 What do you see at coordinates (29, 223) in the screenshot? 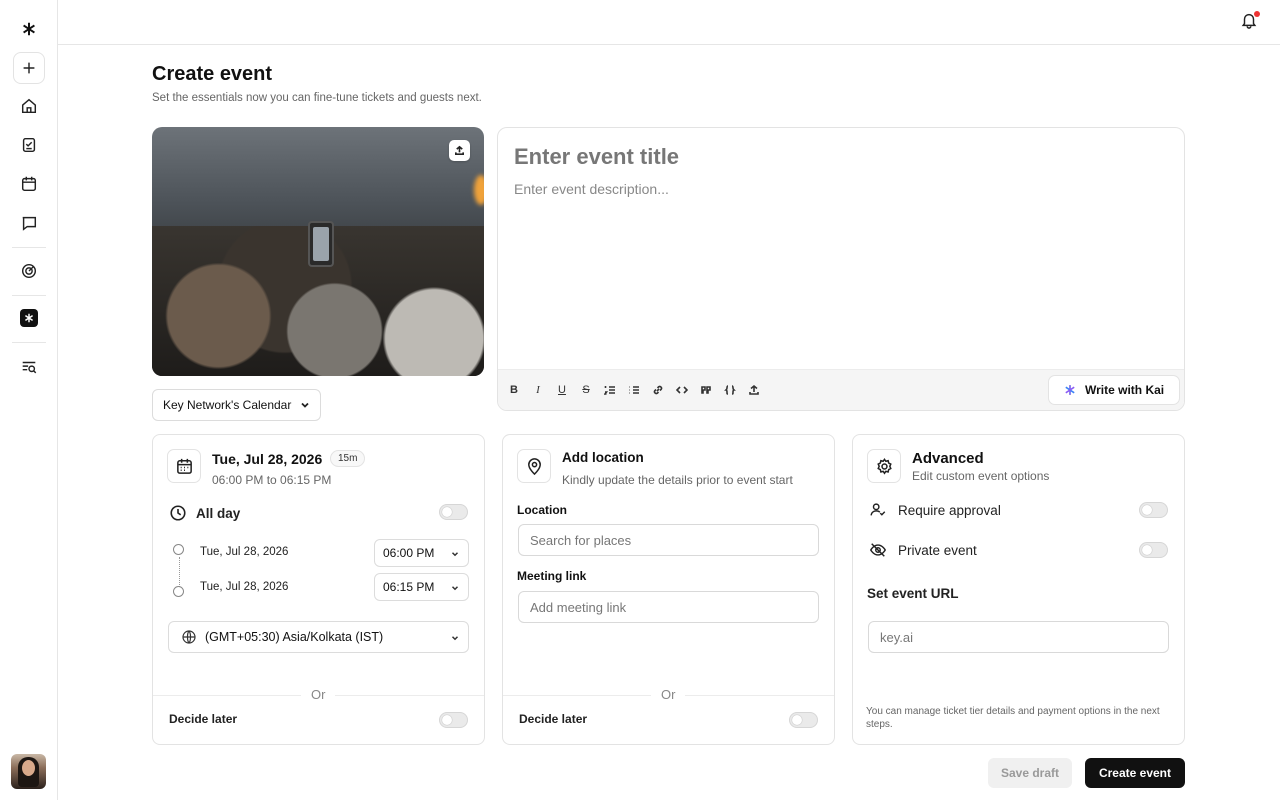
I see `message-icon` at bounding box center [29, 223].